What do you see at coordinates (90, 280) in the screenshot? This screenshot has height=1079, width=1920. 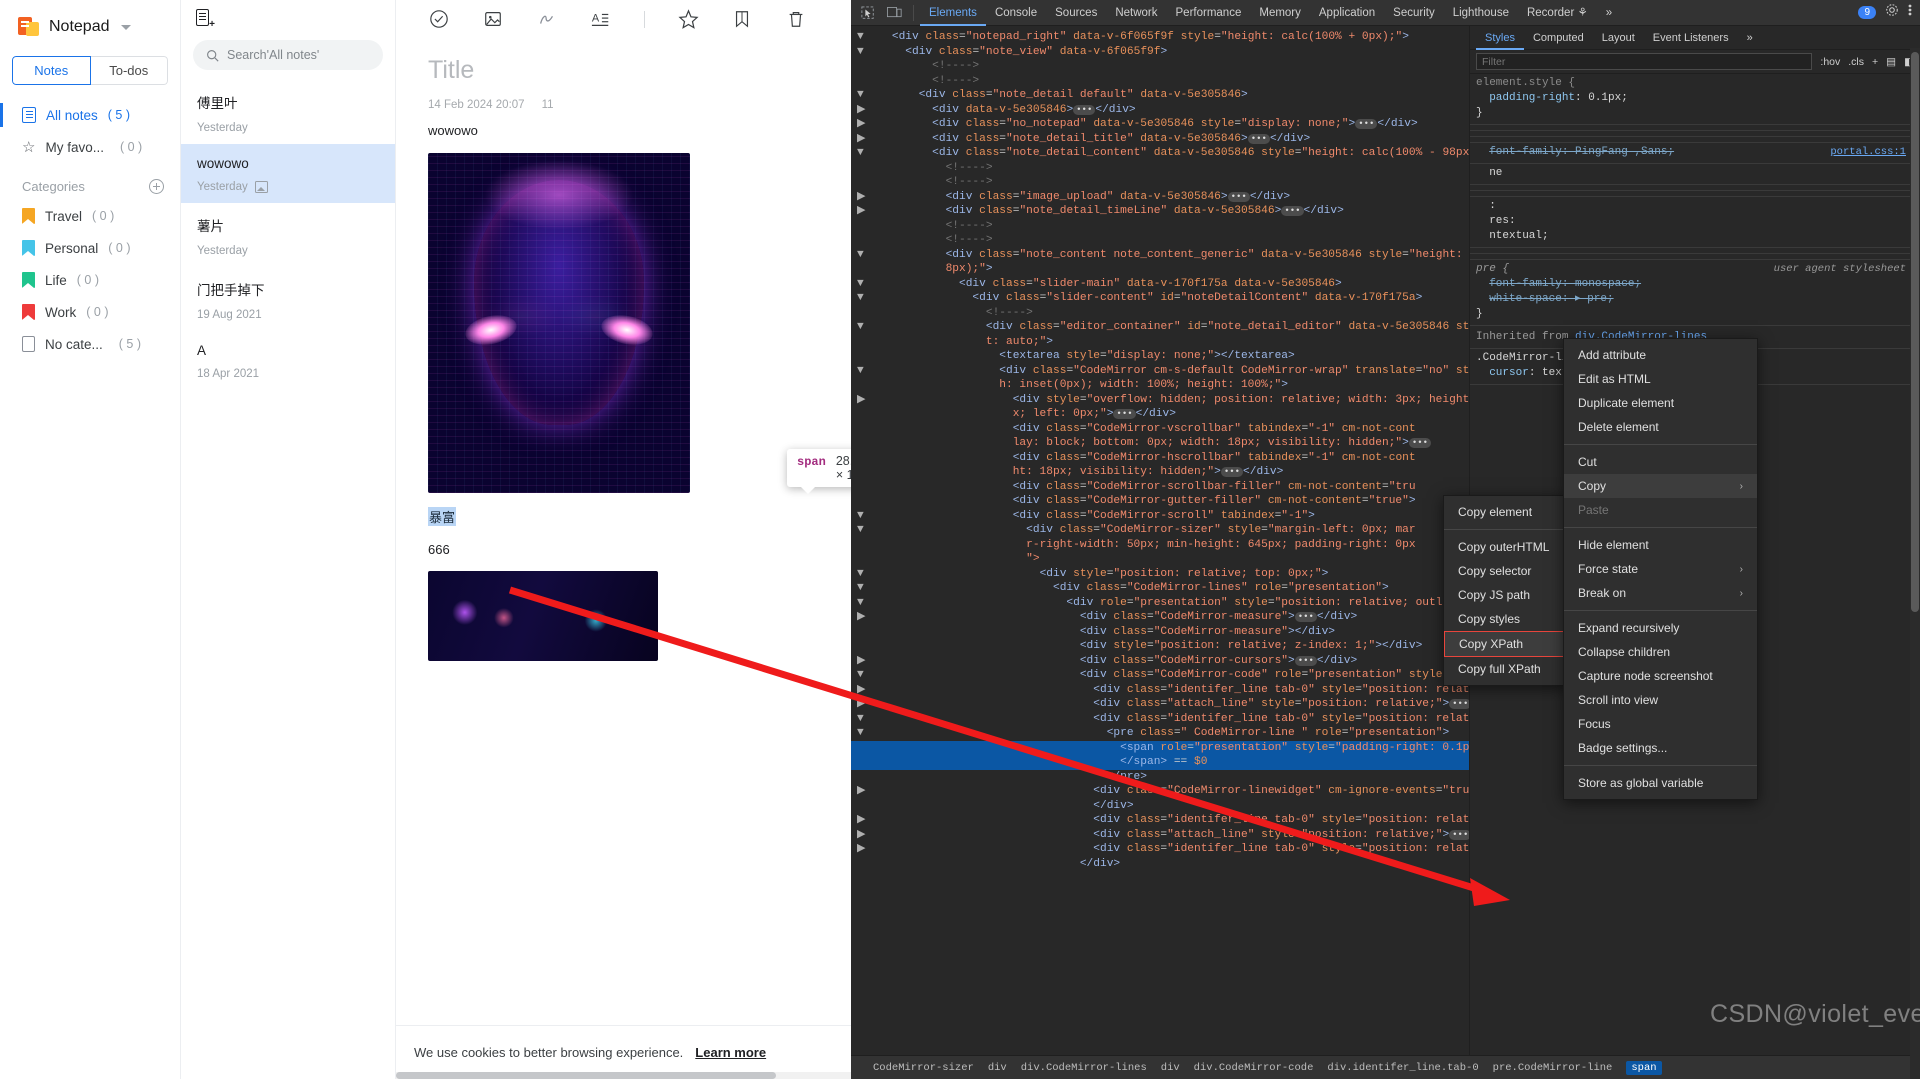 I see `sidebar-item-life: Life ( 0 )` at bounding box center [90, 280].